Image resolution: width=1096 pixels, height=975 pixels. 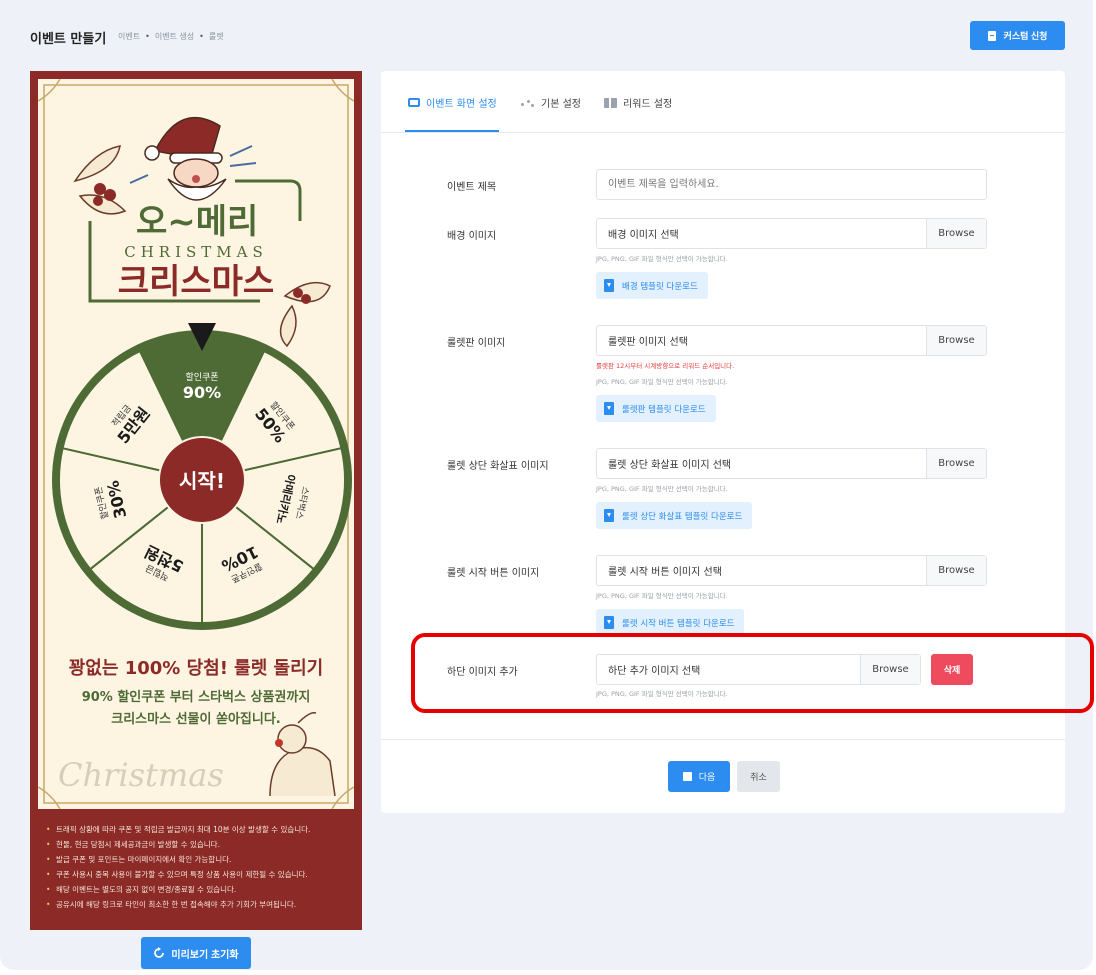 I want to click on background-image-field: 배경 이미지 선택 Browse, so click(x=791, y=233).